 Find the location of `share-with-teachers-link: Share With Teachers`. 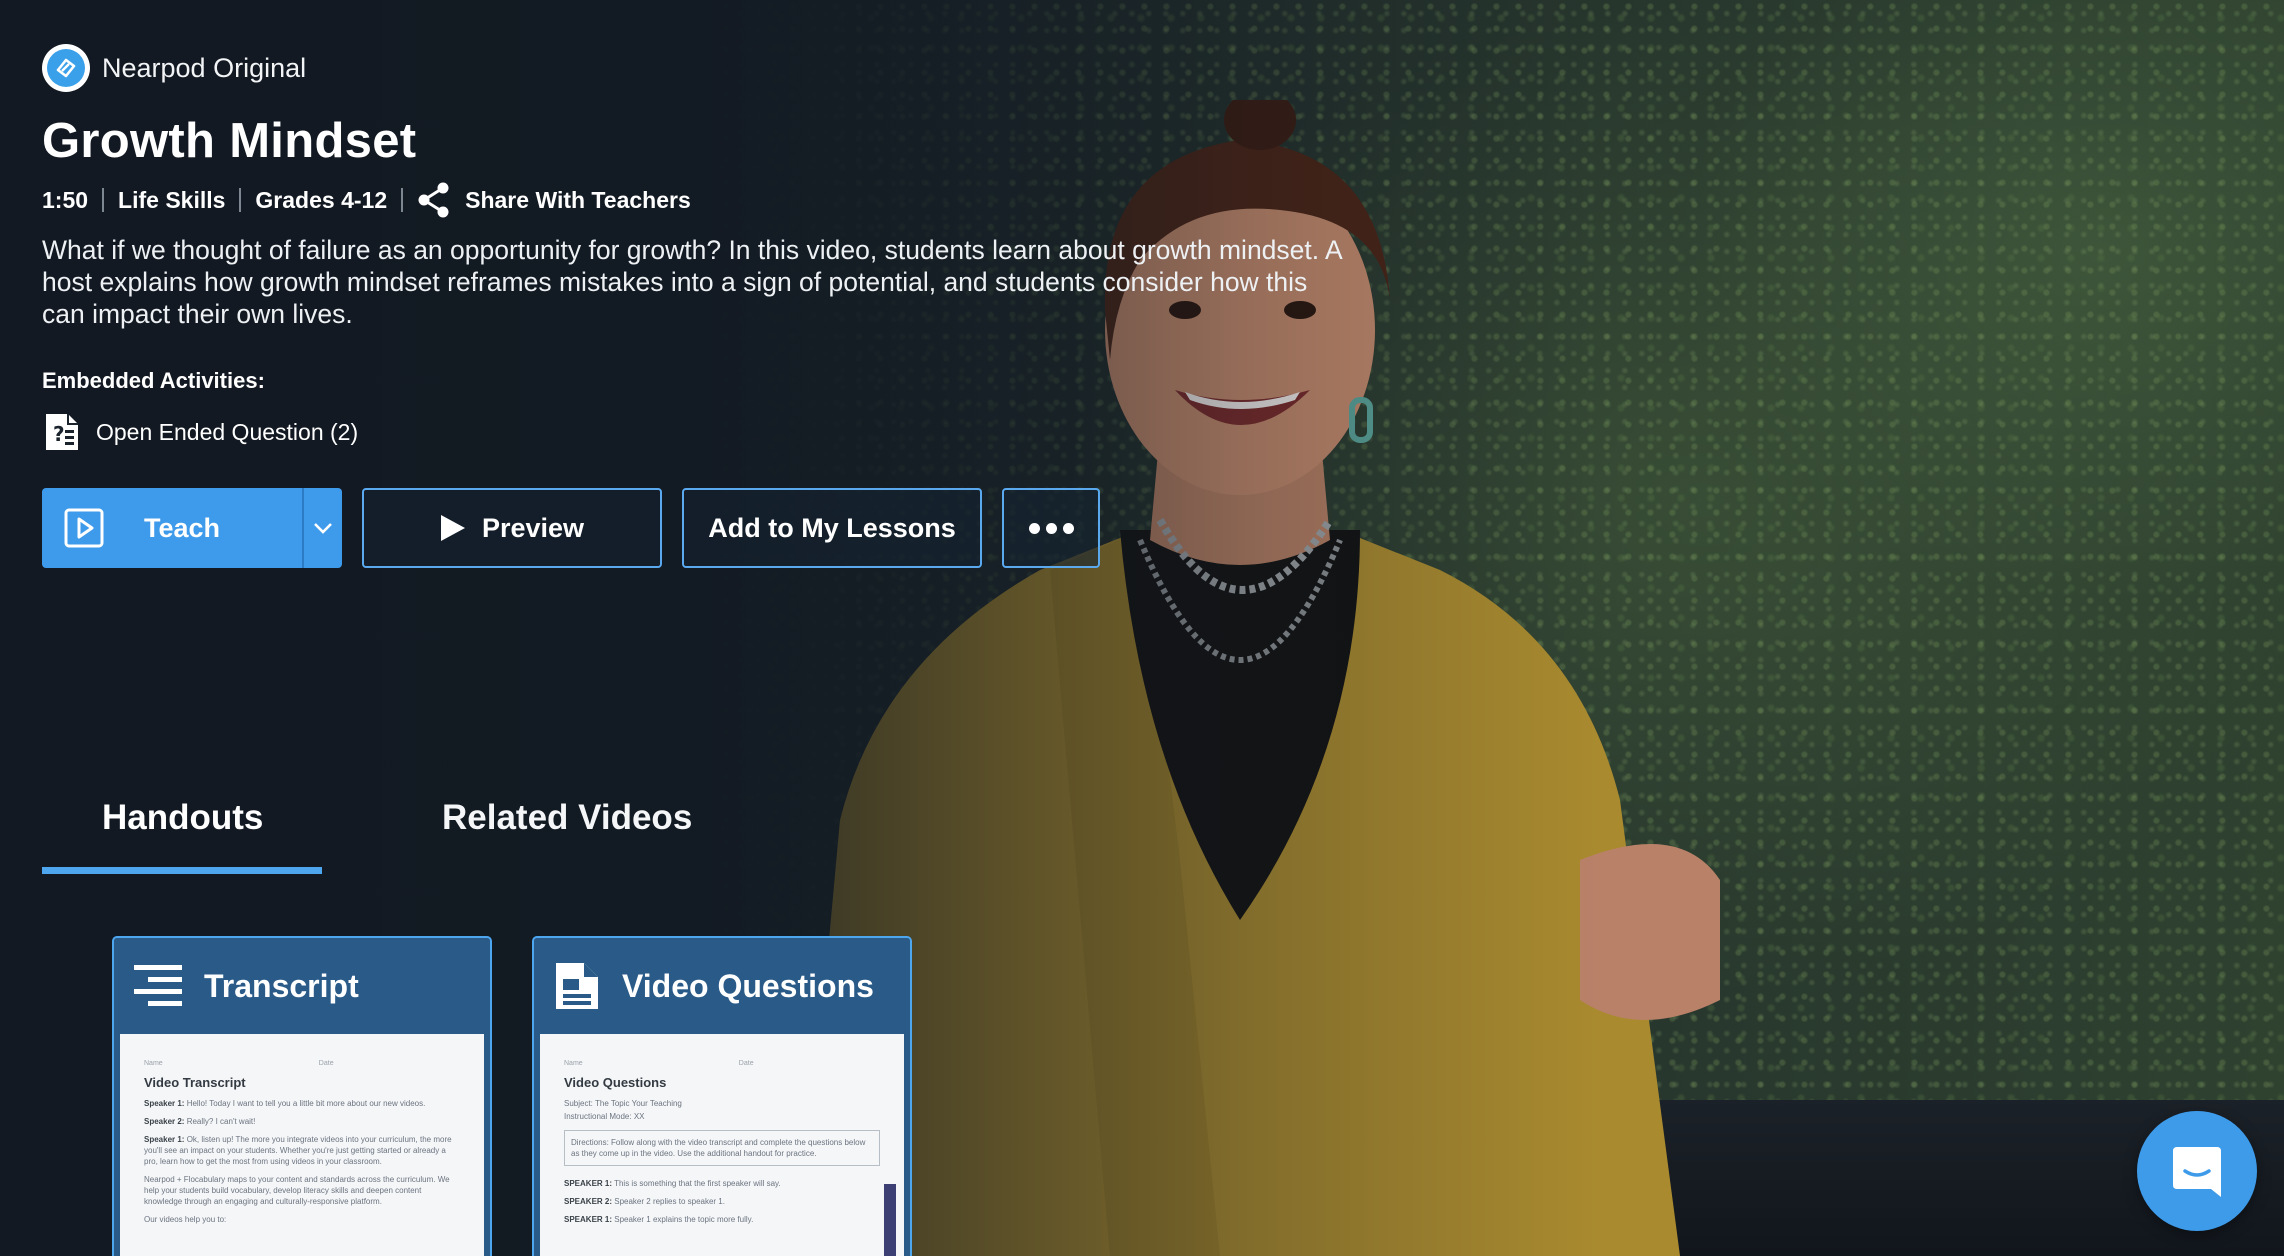

share-with-teachers-link: Share With Teachers is located at coordinates (554, 200).